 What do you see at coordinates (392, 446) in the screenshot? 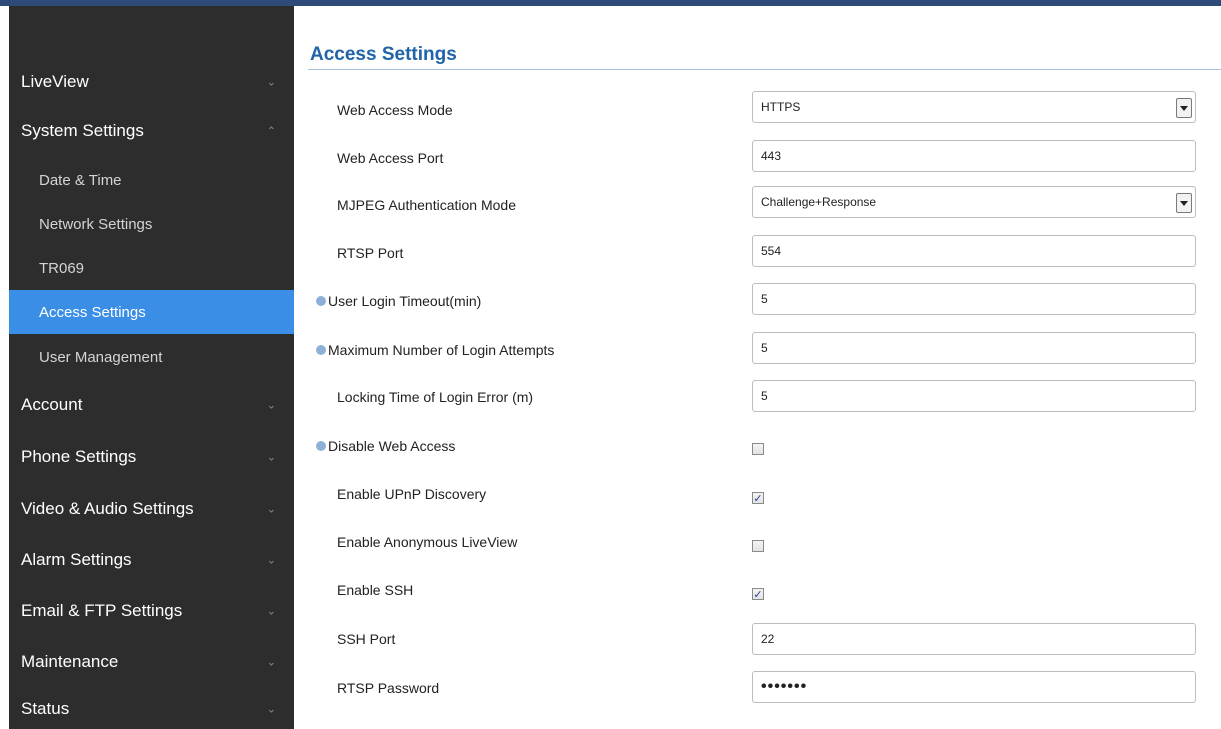
I see `disable-web-access-text: Disable Web Access` at bounding box center [392, 446].